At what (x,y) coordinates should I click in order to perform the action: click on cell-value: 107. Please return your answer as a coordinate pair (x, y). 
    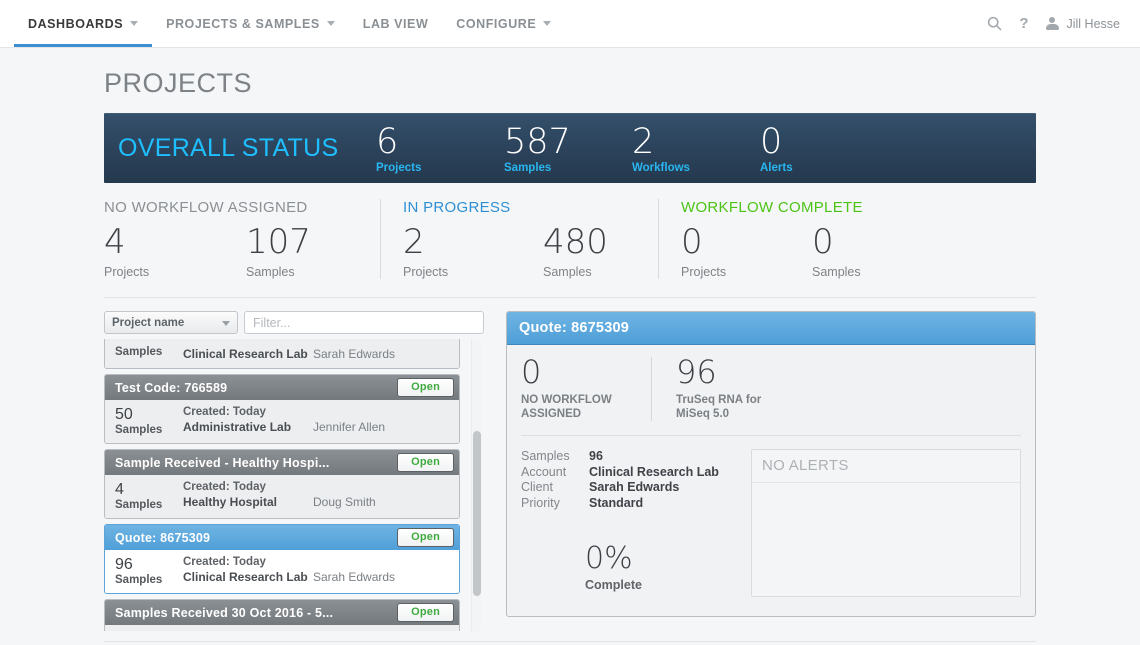
    Looking at the image, I should click on (278, 242).